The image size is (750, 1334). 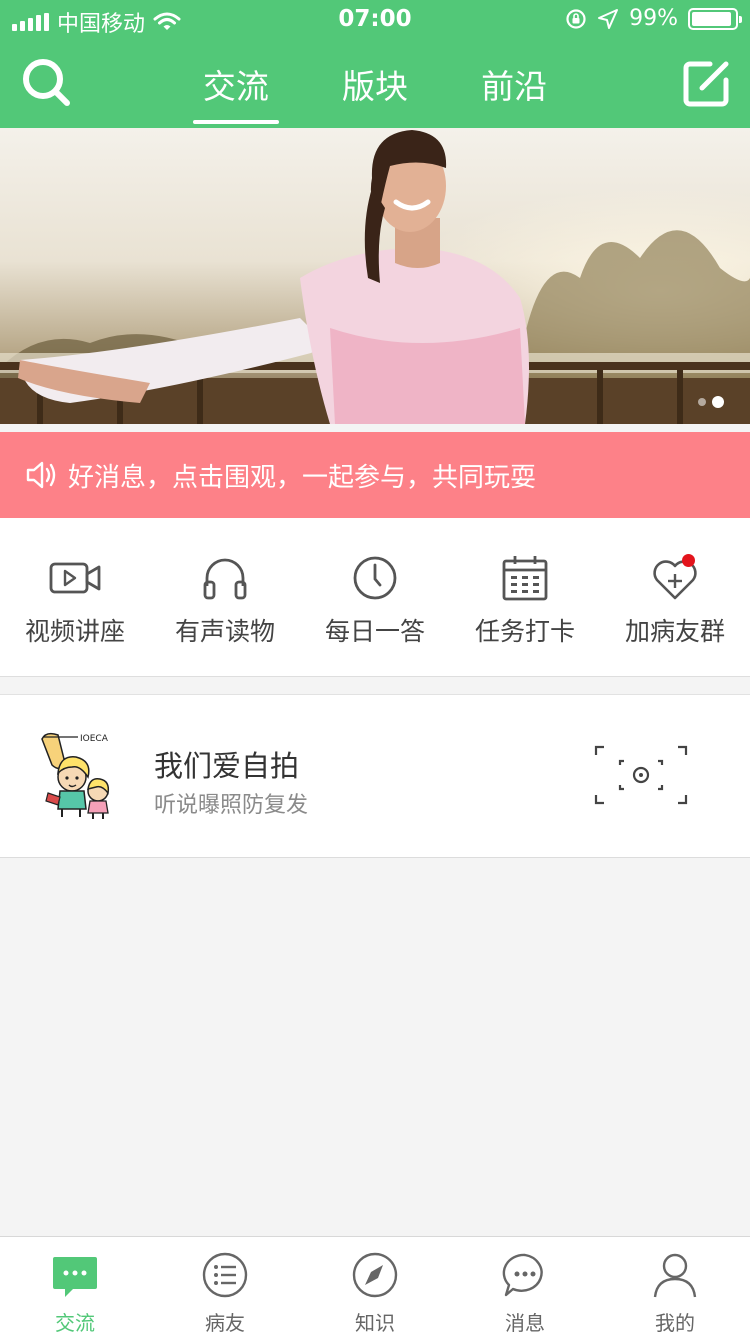 What do you see at coordinates (375, 1322) in the screenshot?
I see `tab-bar-label: 知识` at bounding box center [375, 1322].